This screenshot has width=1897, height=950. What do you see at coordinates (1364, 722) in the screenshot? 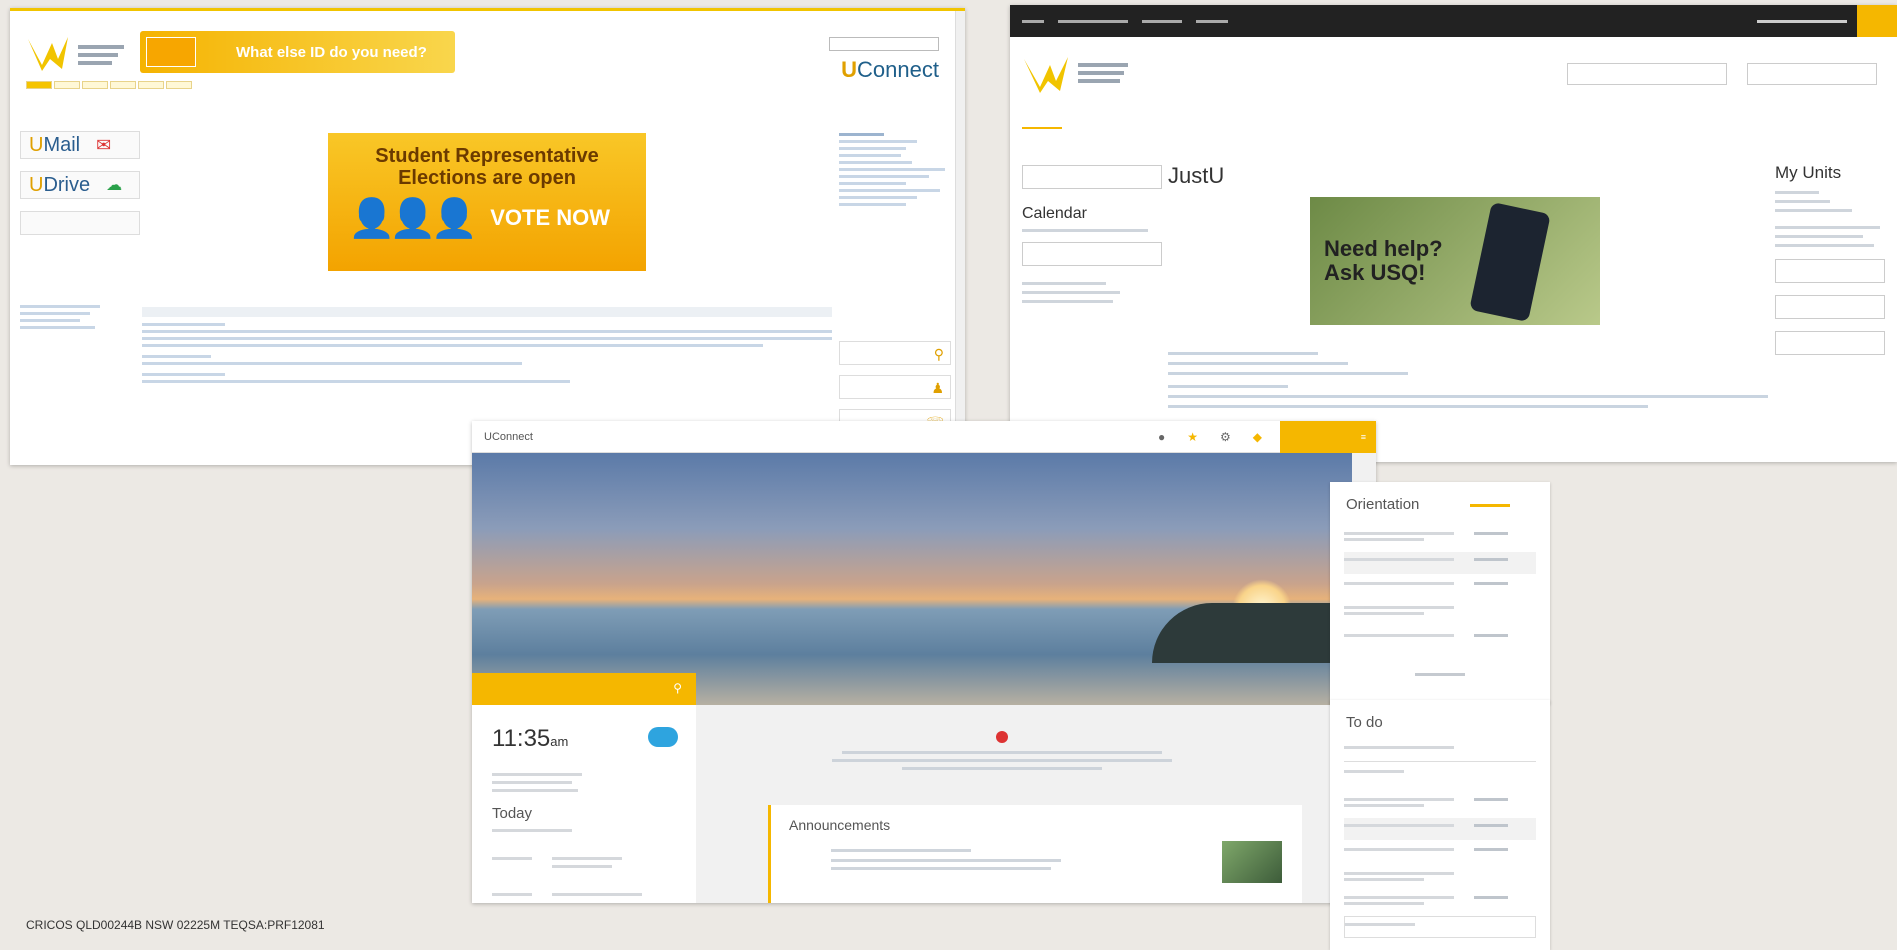
I see `todo-heading: To do` at bounding box center [1364, 722].